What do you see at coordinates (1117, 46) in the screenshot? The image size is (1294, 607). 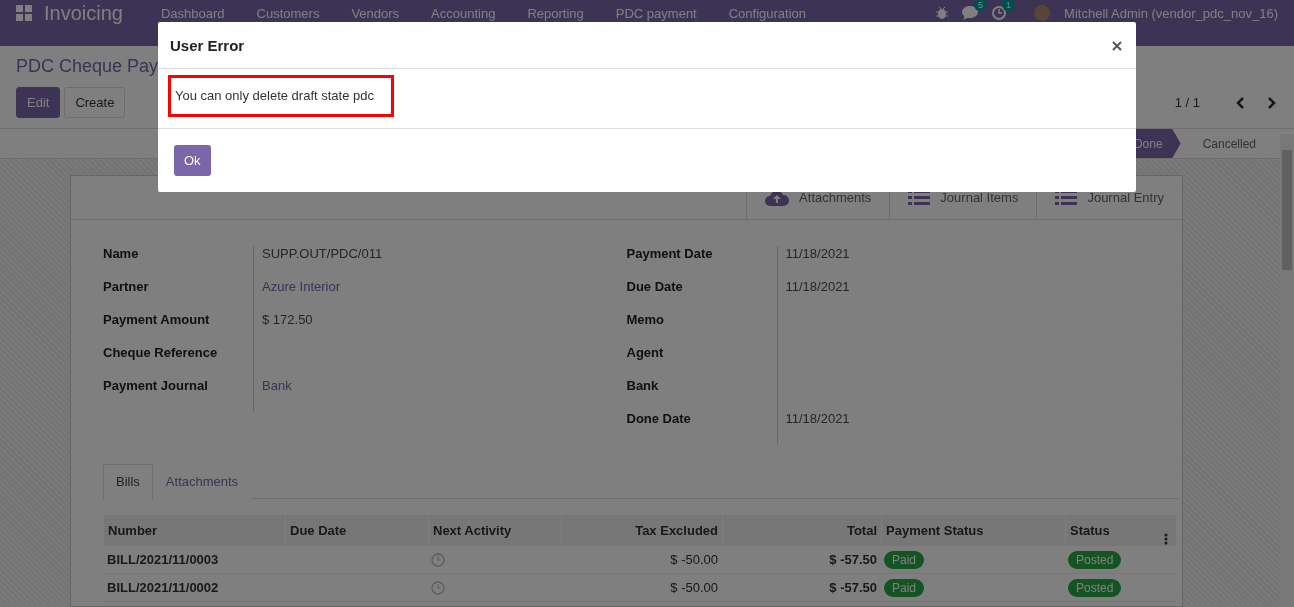 I see `close-icon` at bounding box center [1117, 46].